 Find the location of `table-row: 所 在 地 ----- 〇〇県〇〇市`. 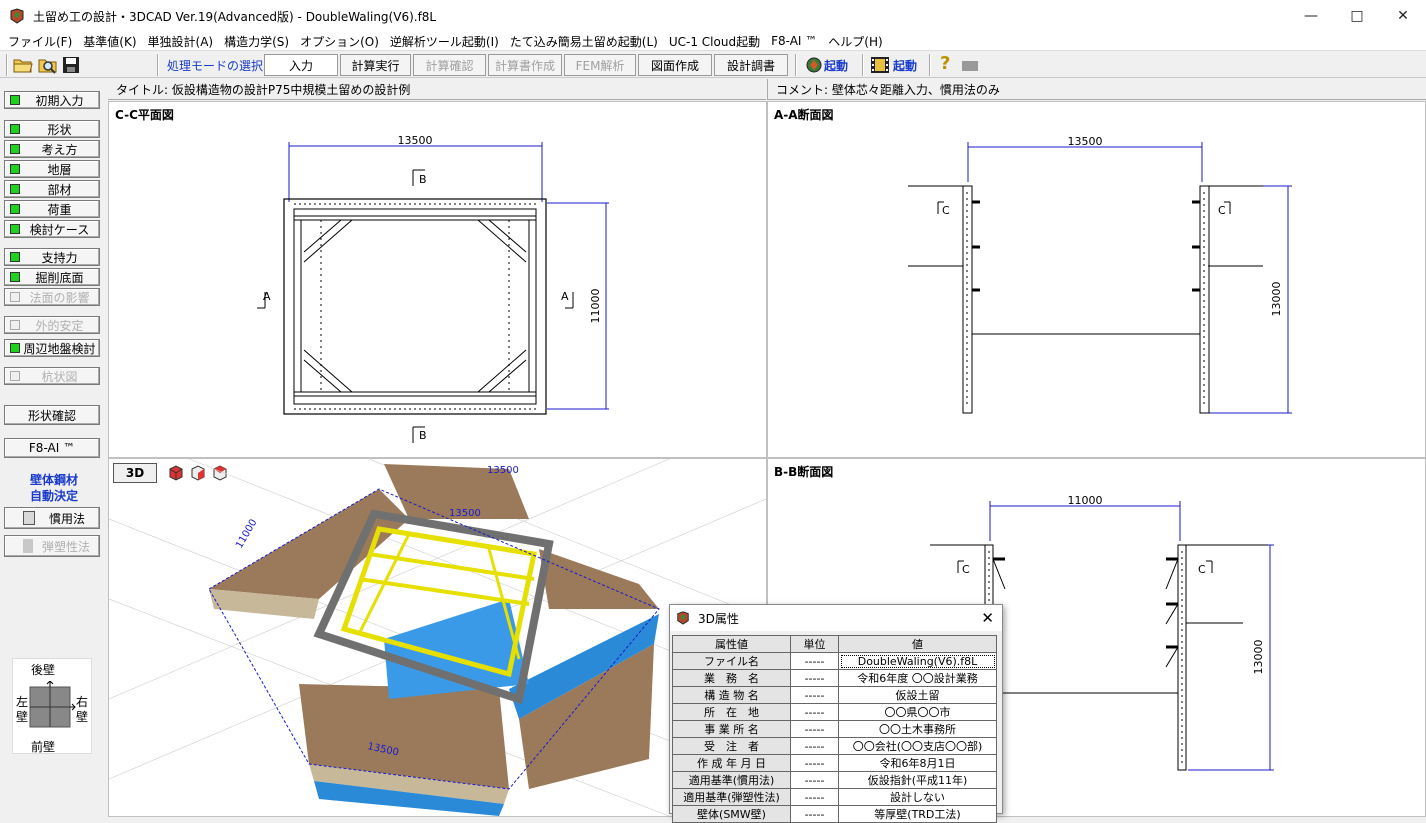

table-row: 所 在 地 ----- 〇〇県〇〇市 is located at coordinates (834, 712).